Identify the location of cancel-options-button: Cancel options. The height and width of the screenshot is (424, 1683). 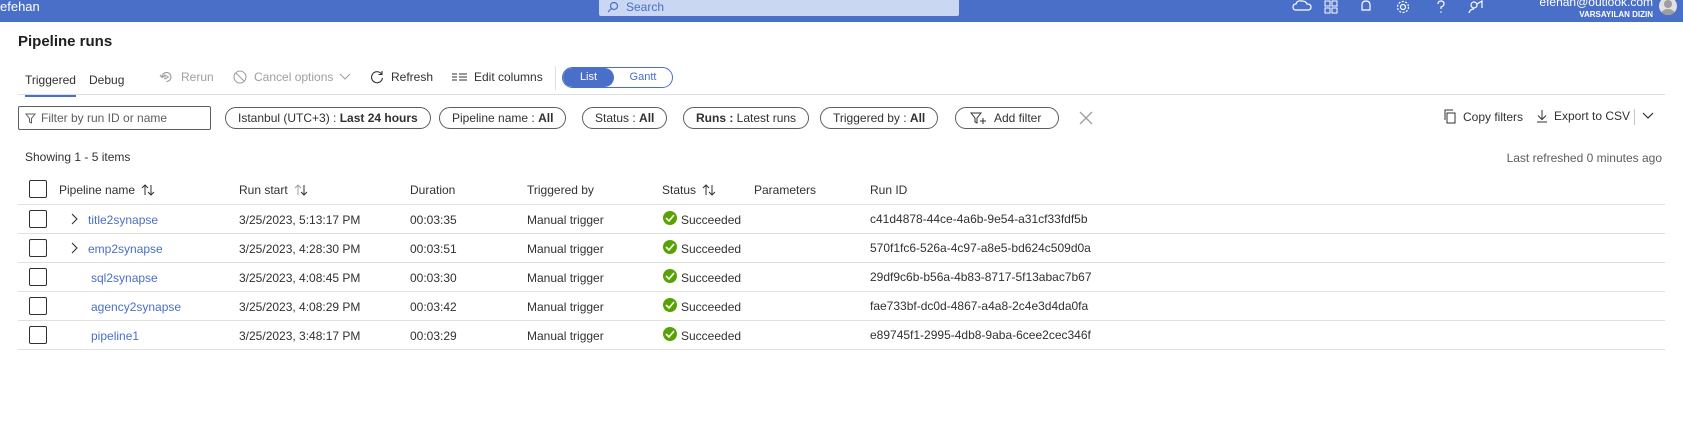
(292, 77).